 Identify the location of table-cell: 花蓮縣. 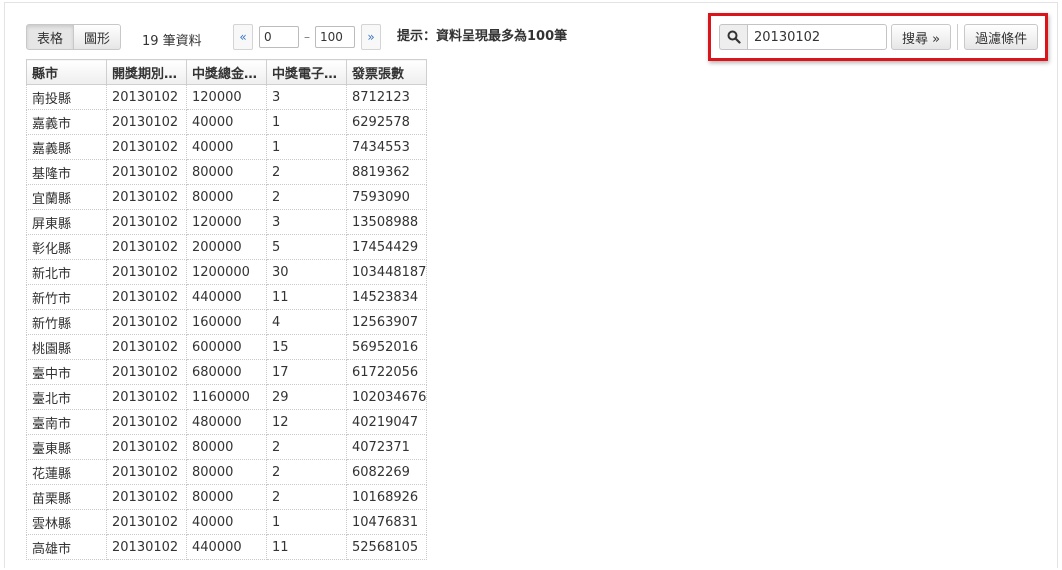
(66, 472).